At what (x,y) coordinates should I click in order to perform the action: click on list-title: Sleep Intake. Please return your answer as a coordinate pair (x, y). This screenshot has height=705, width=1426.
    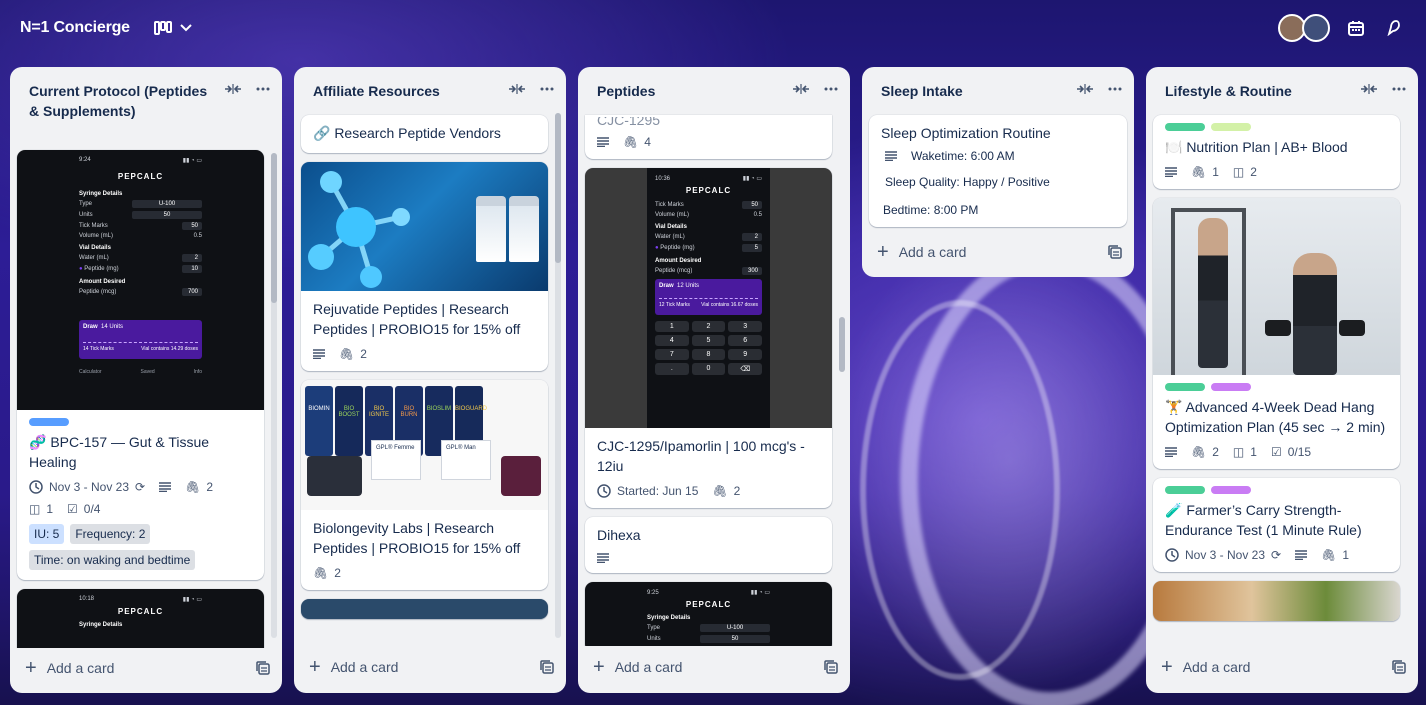
    Looking at the image, I should click on (978, 91).